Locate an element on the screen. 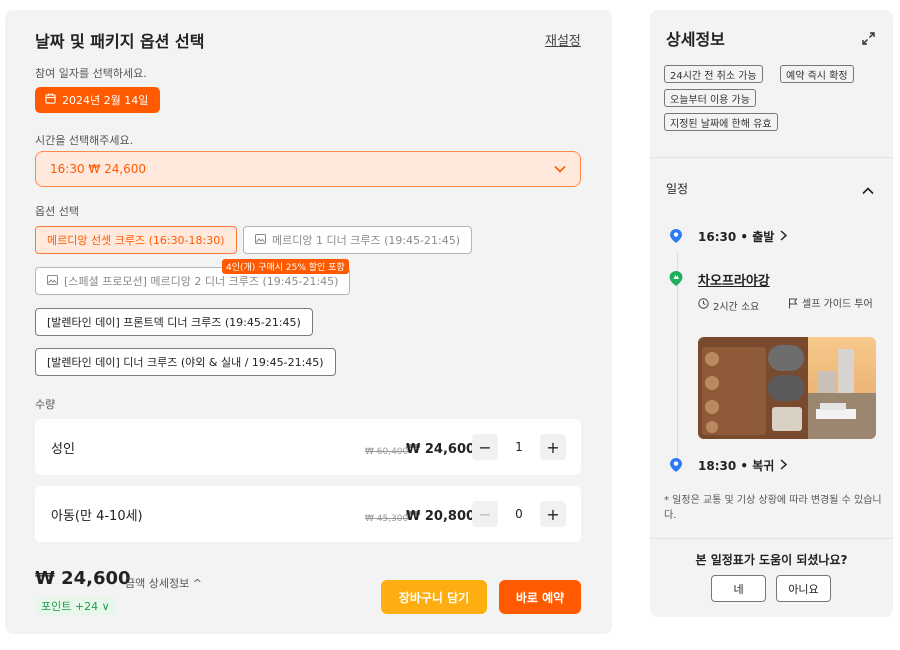  option-label-text: [스페셜 프로모션] 메르디앙 2 디너 크루즈 (19:45-21:45) is located at coordinates (201, 281).